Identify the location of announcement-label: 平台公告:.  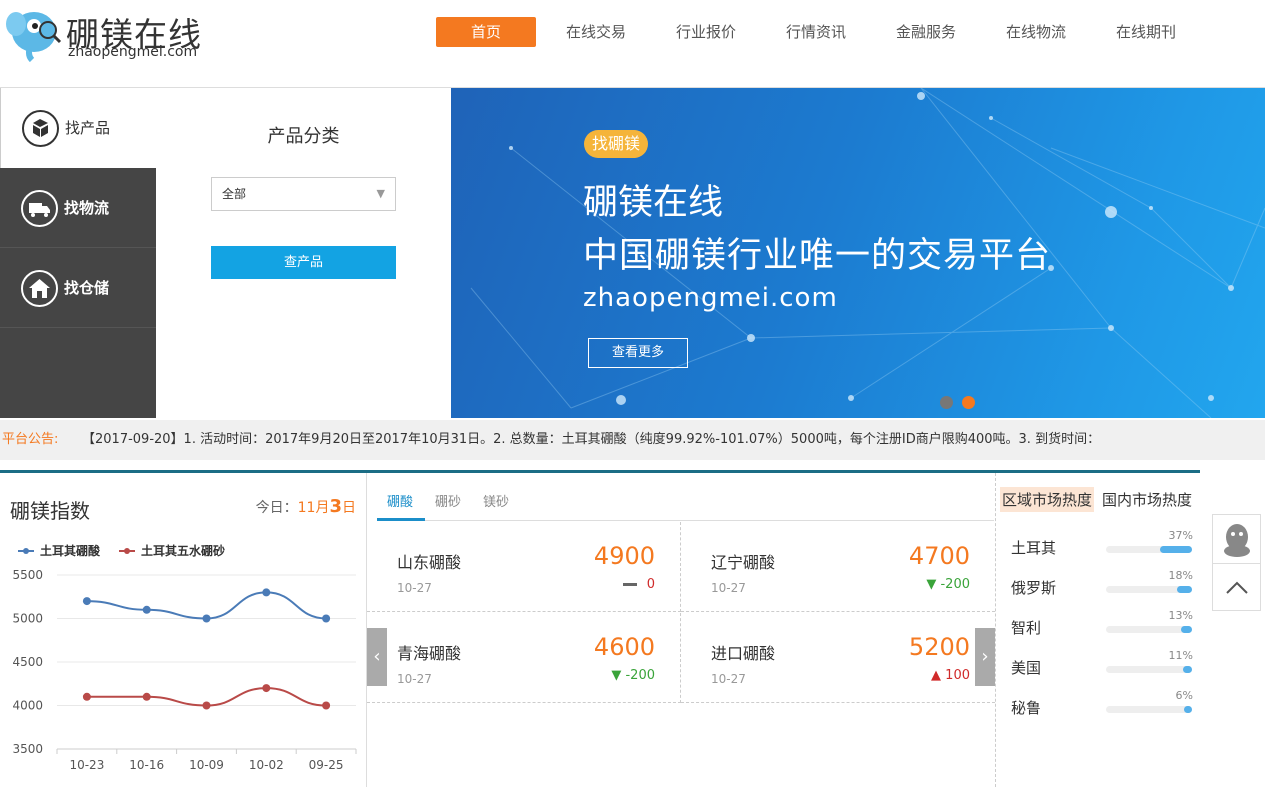
(30, 439).